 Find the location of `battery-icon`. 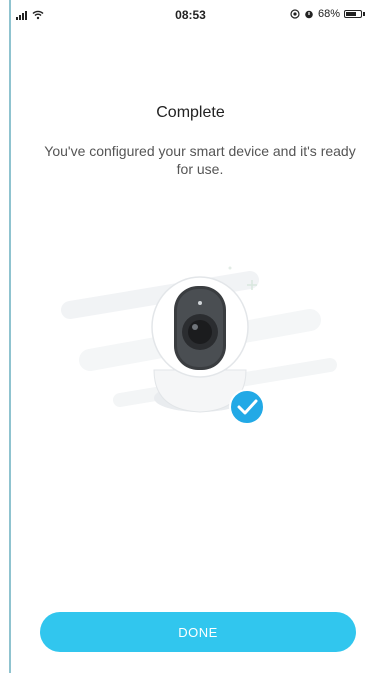

battery-icon is located at coordinates (354, 14).